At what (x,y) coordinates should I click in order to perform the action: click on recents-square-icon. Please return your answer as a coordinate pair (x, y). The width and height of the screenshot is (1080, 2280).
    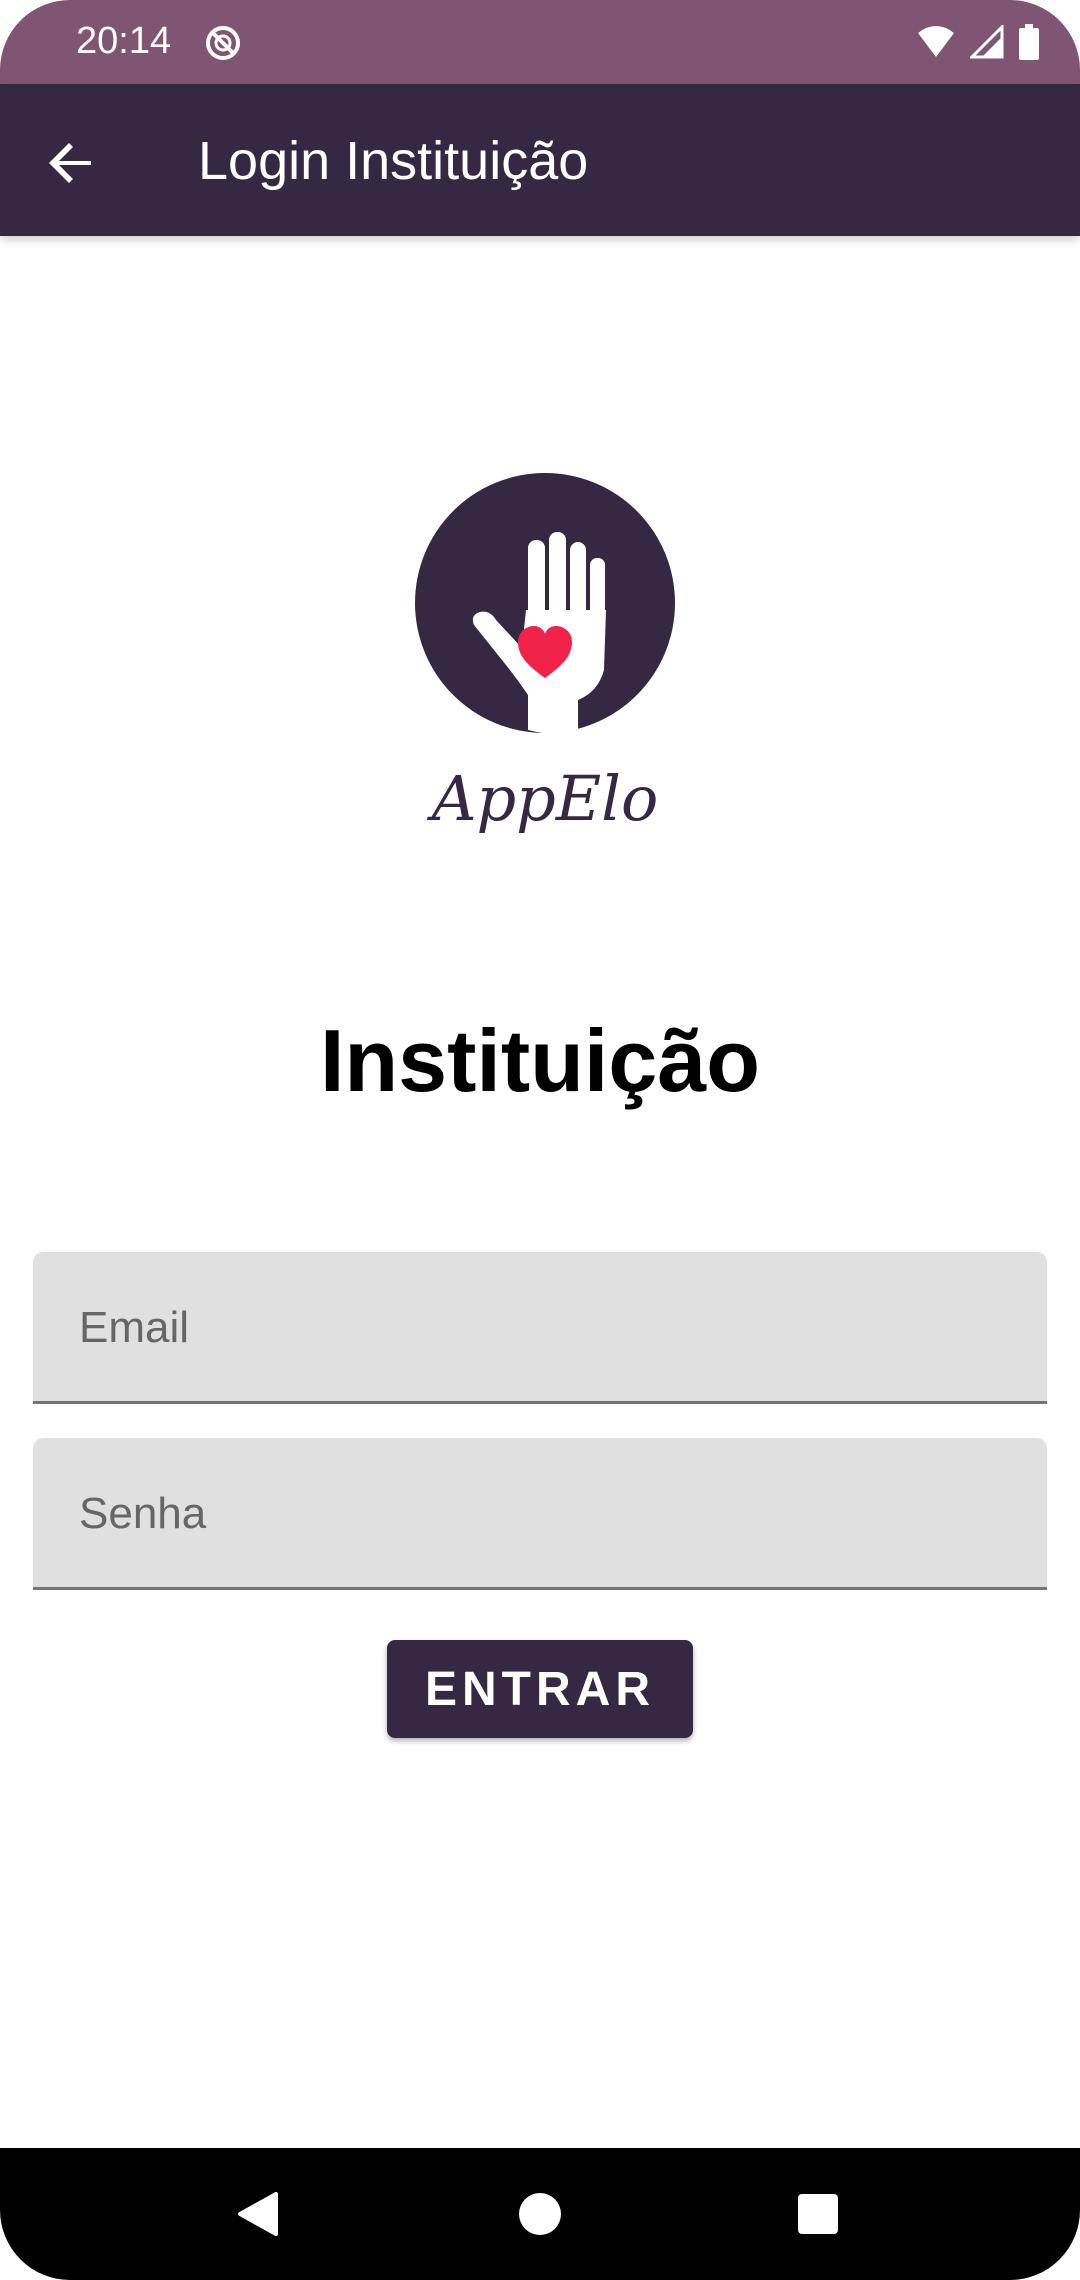
    Looking at the image, I should click on (818, 2214).